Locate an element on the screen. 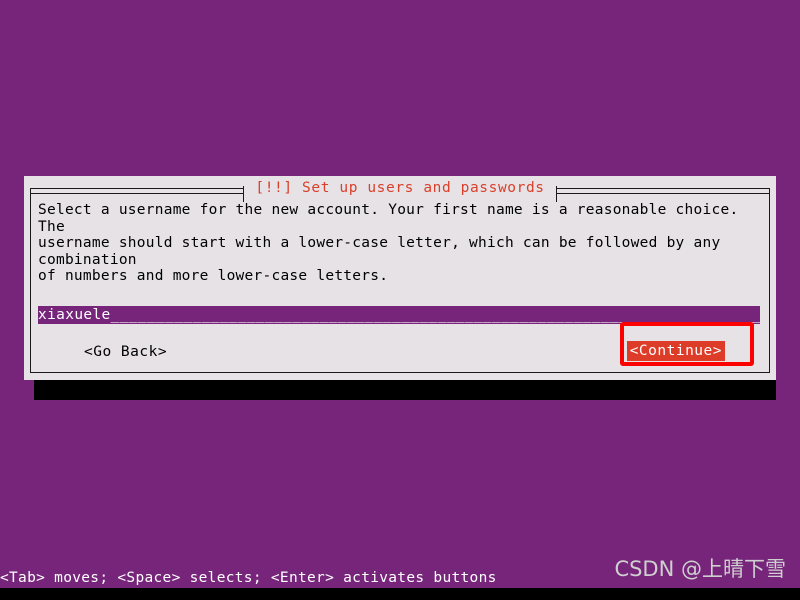  watermark: CSDN @上晴下雪 is located at coordinates (700, 569).